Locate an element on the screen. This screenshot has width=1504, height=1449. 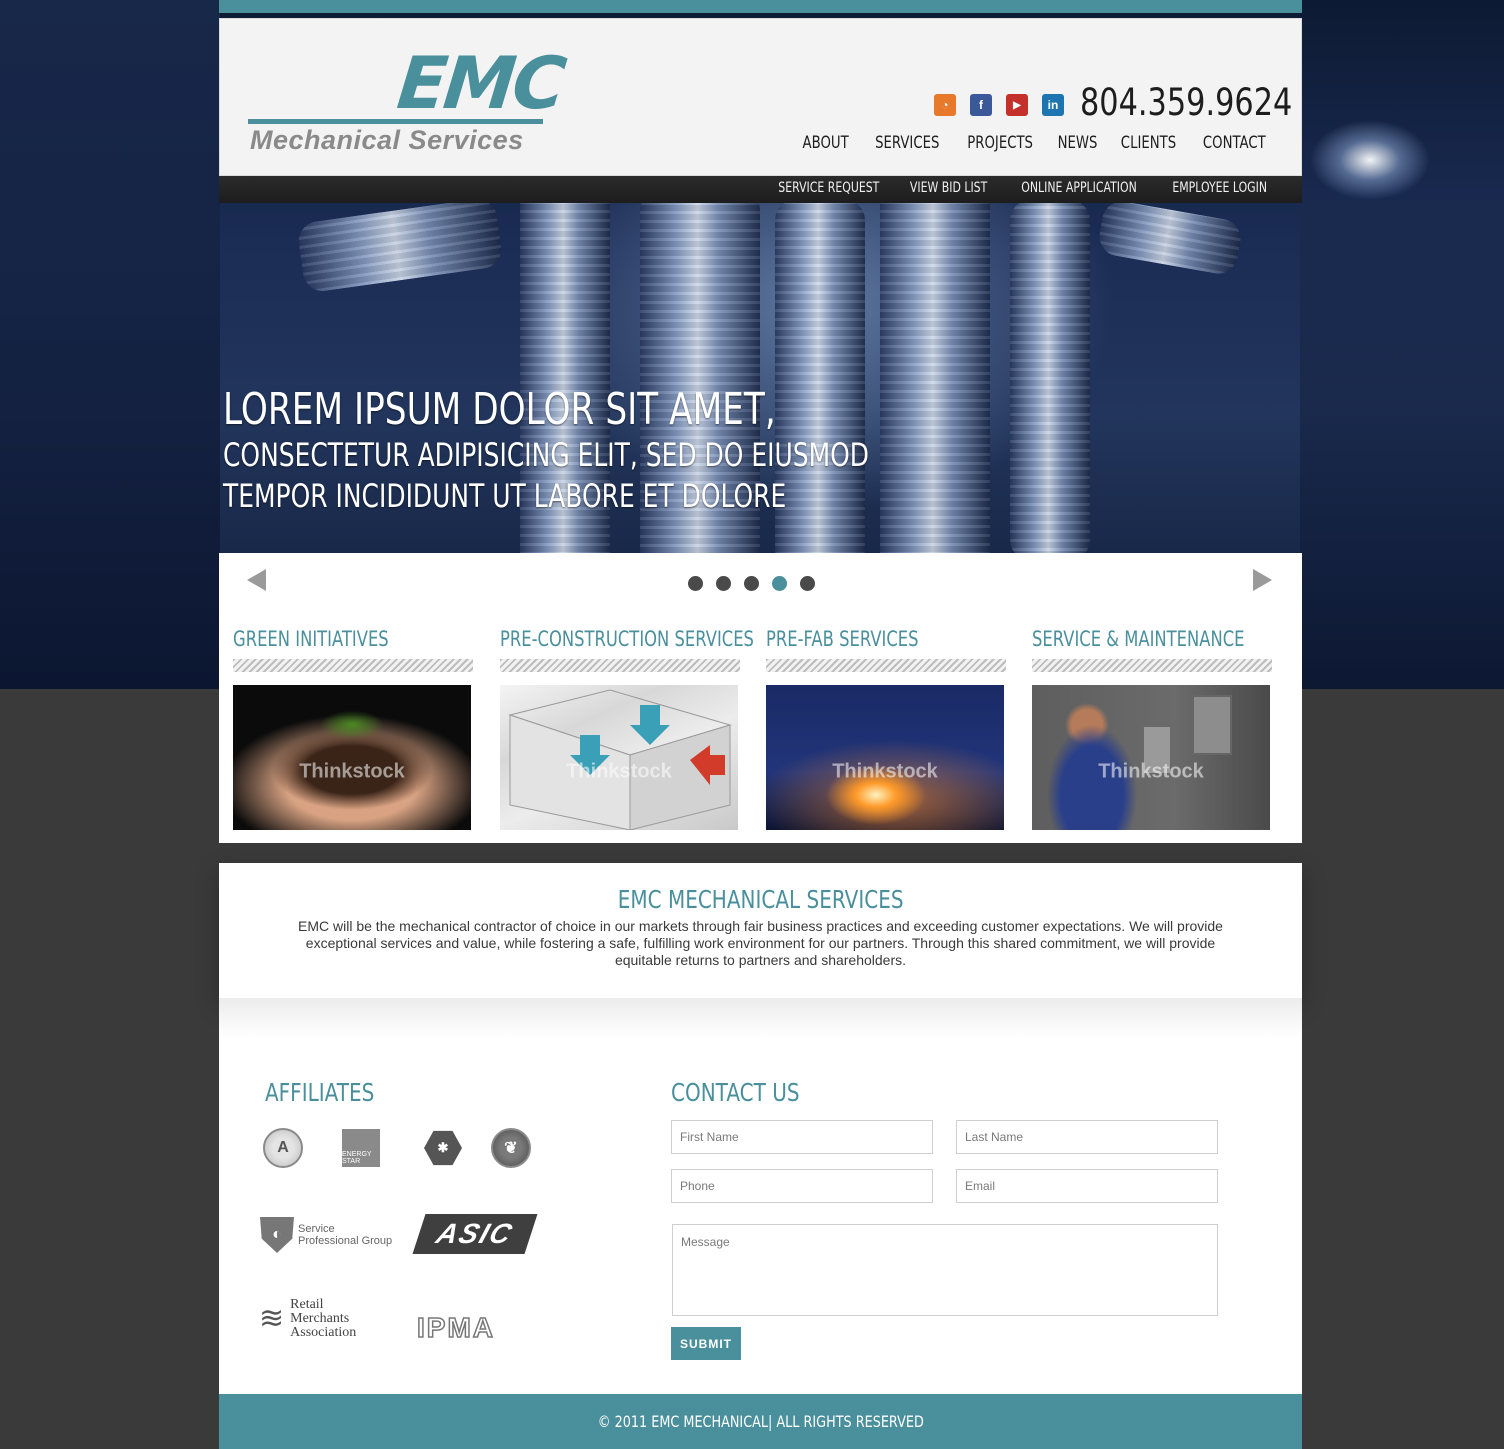
affiliate-logo-spg: ◐ Service Professional Group is located at coordinates (329, 1235).